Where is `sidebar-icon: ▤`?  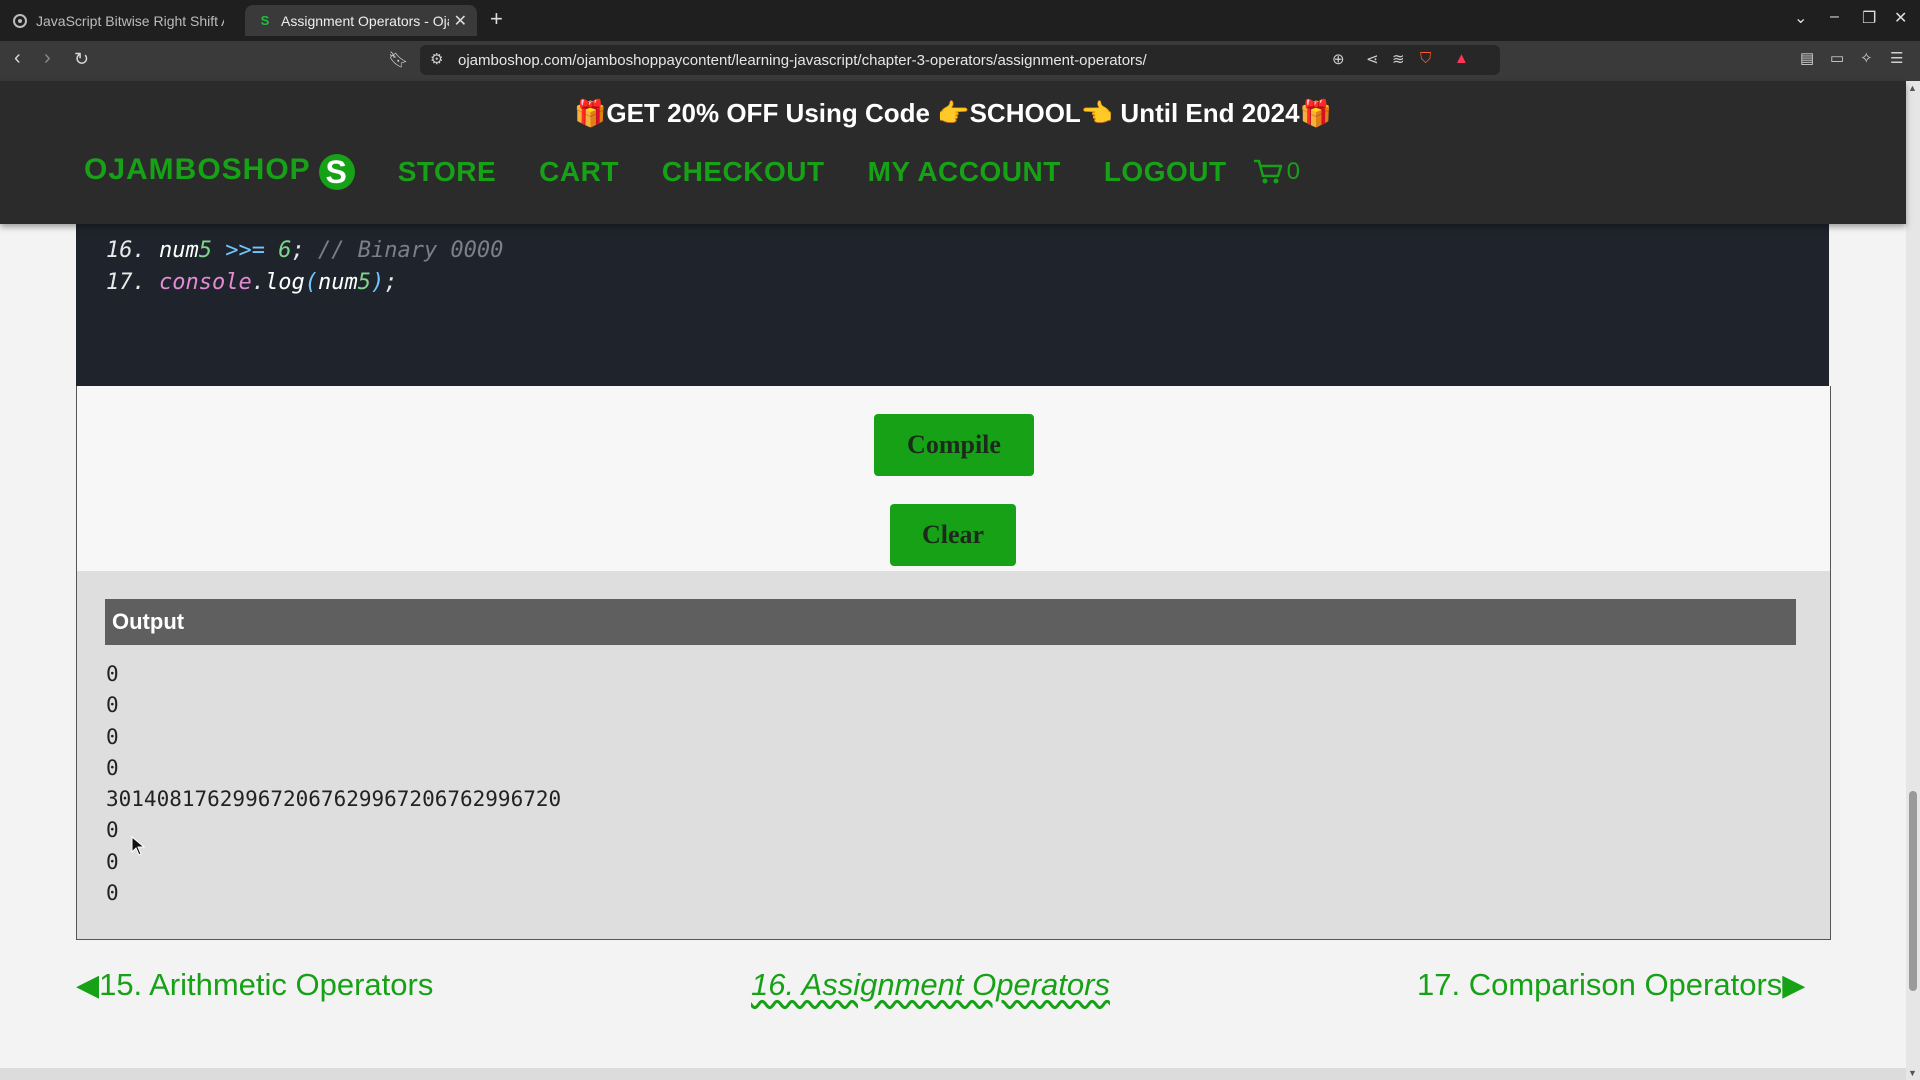
sidebar-icon: ▤ is located at coordinates (1807, 58).